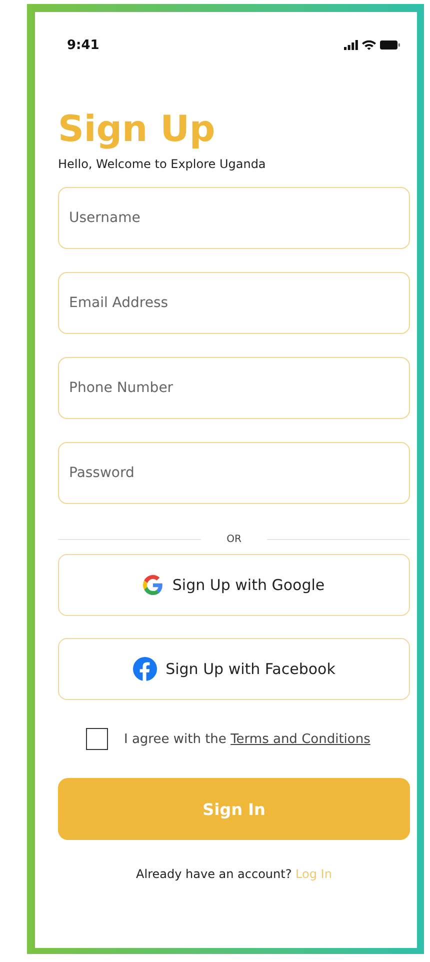  I want to click on agreement-checkbox, so click(97, 739).